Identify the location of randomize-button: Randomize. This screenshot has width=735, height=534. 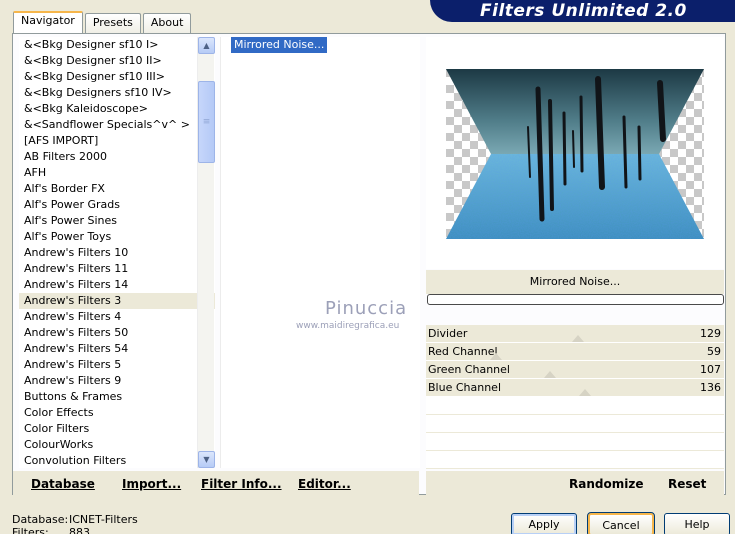
(606, 484).